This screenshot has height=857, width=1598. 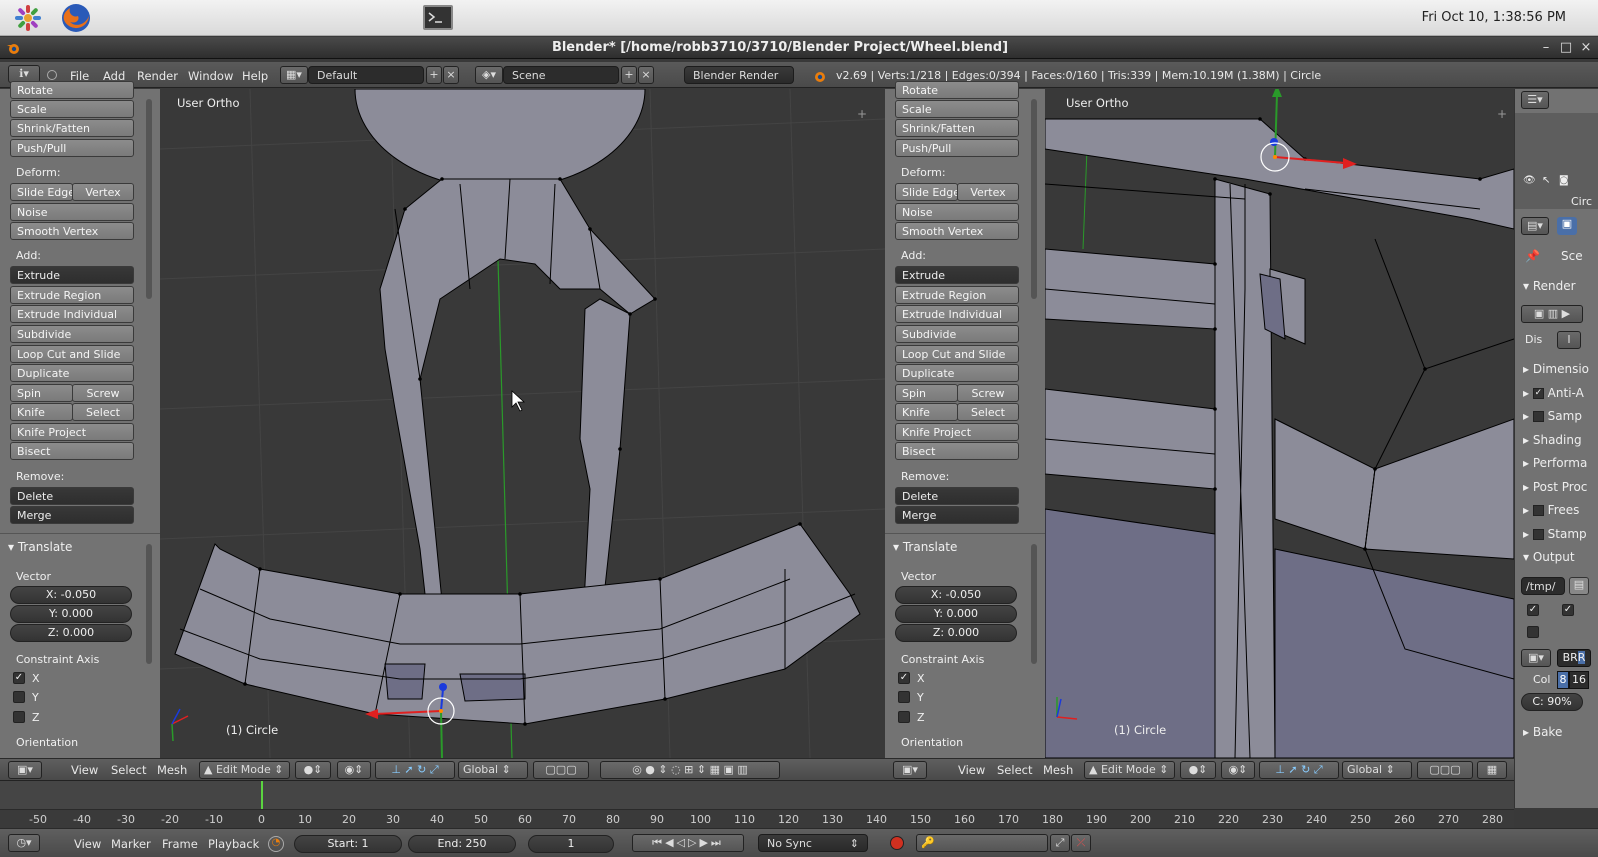 What do you see at coordinates (1556, 369) in the screenshot?
I see `dimensions-section: ▸ Dimensio` at bounding box center [1556, 369].